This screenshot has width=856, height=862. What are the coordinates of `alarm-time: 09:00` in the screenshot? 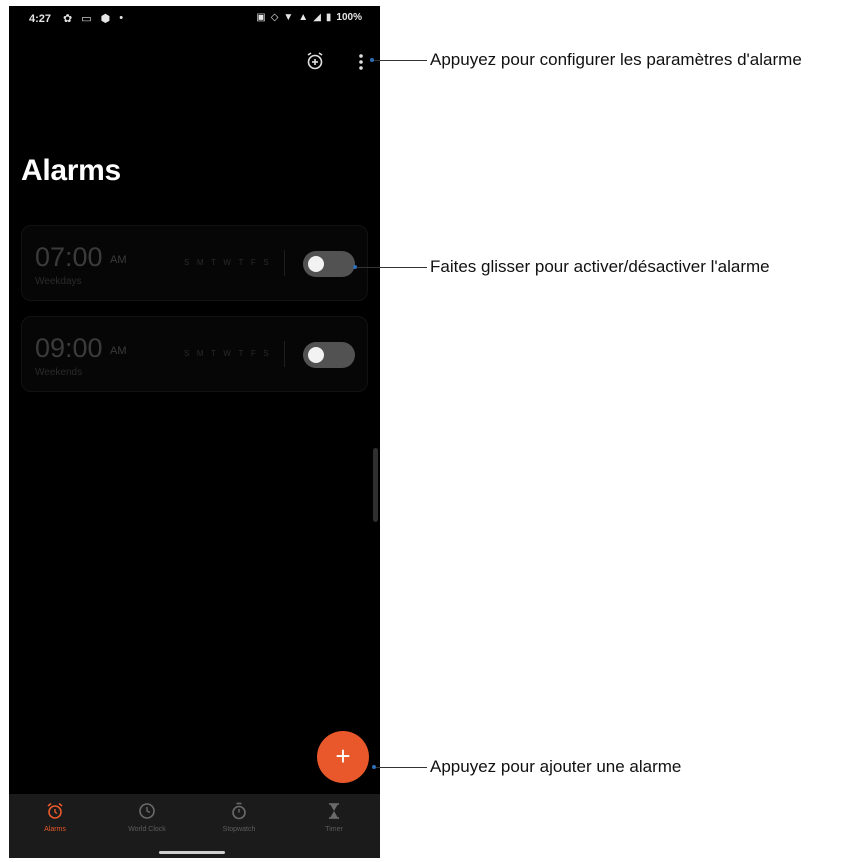 It's located at (69, 348).